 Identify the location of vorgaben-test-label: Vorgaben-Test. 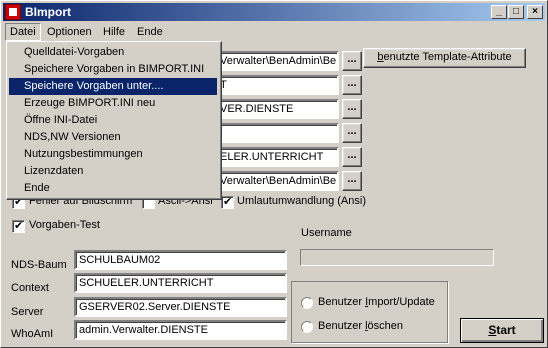
(64, 225).